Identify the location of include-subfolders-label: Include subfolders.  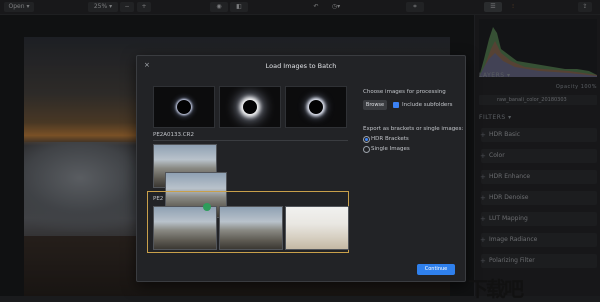
(427, 105).